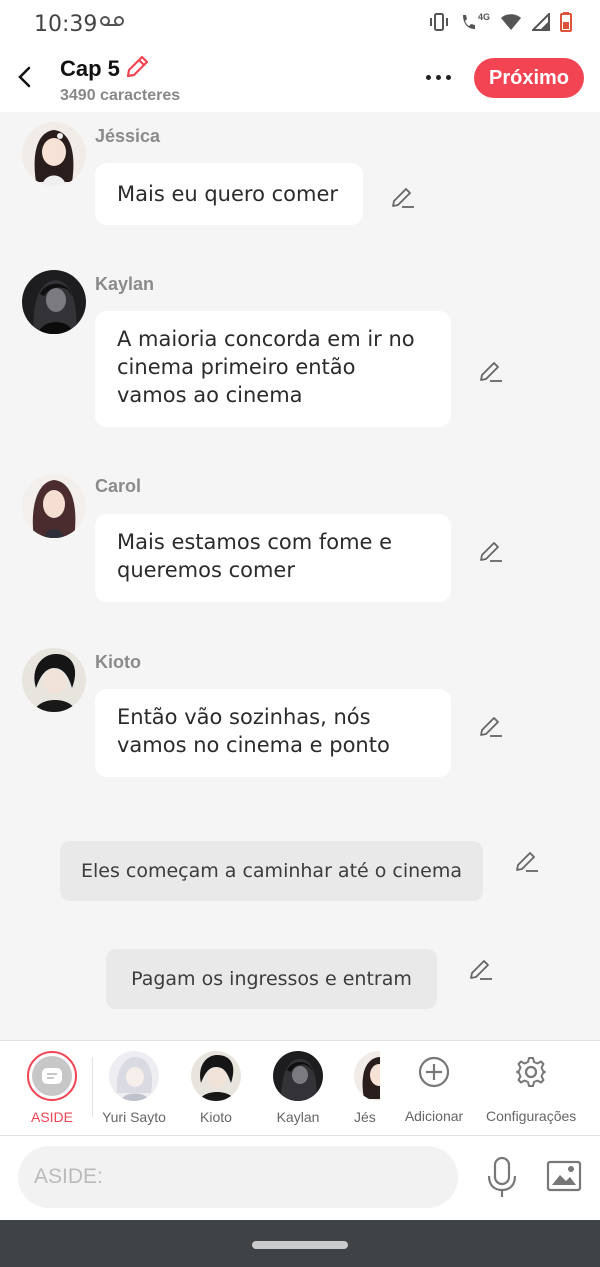 Image resolution: width=600 pixels, height=1267 pixels. I want to click on vibrate-icon, so click(438, 22).